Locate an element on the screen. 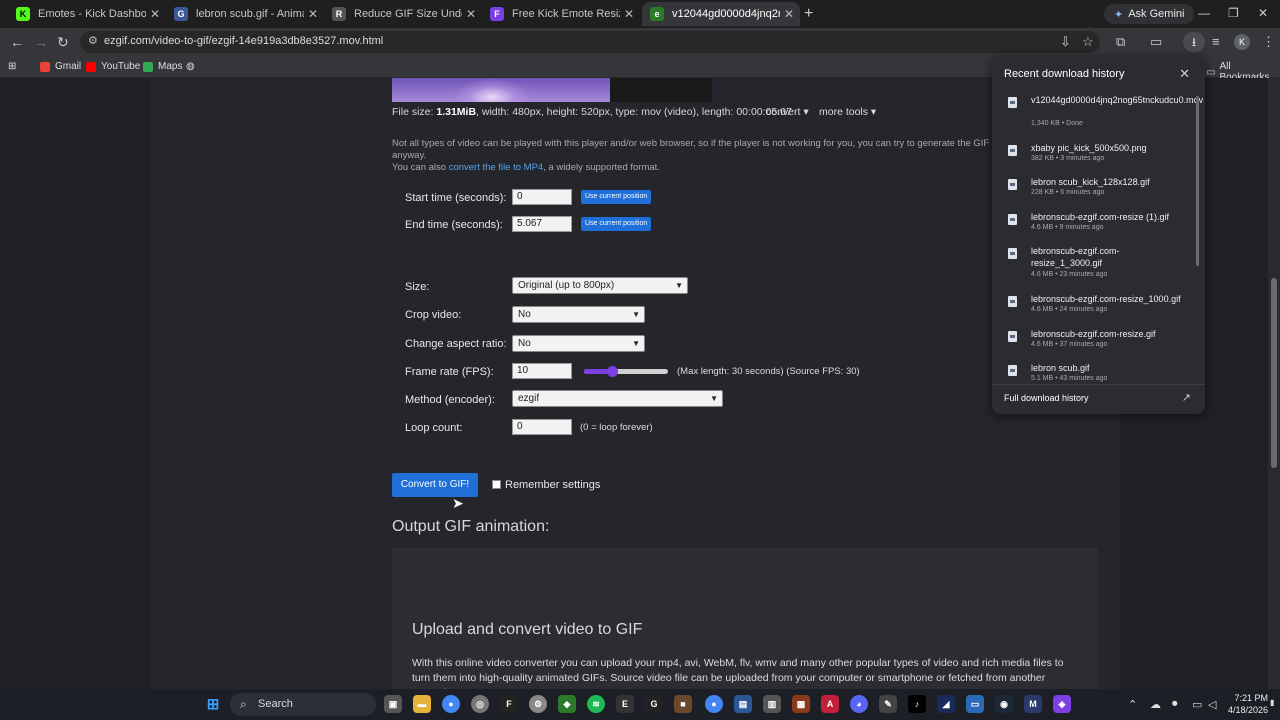 The width and height of the screenshot is (1280, 720). download-name: v12044gd0000d4jnq2nog65tnckudcu0.mov is located at coordinates (1117, 100).